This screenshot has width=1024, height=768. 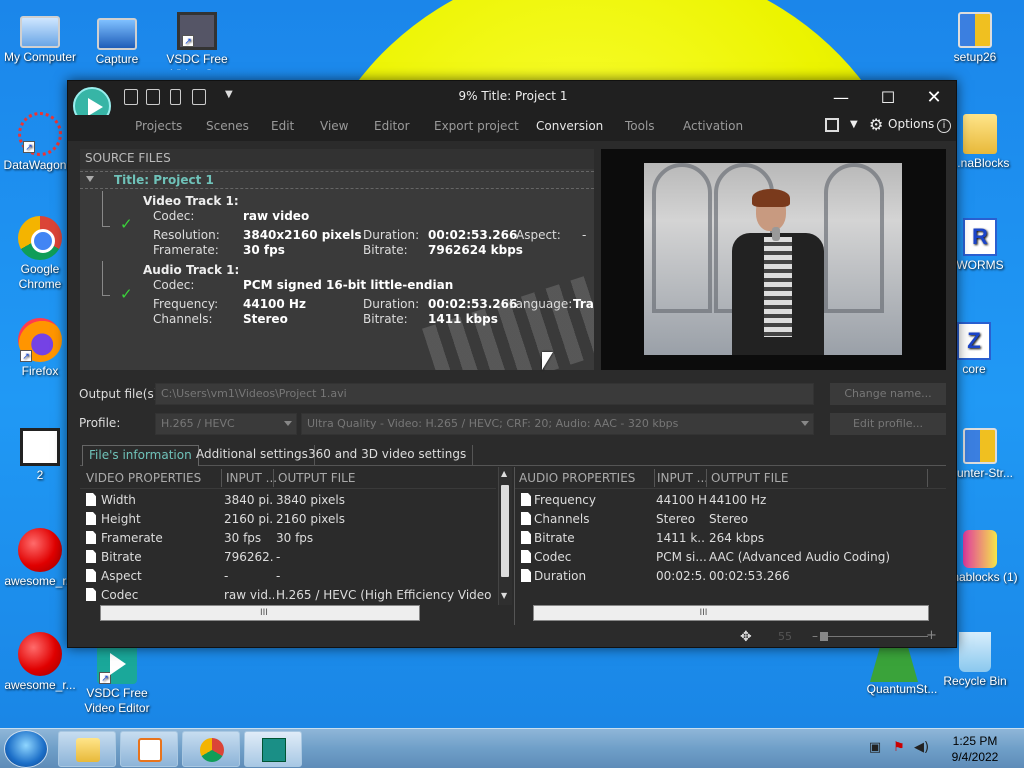 I want to click on scroll-up-icon: ▲, so click(x=504, y=473).